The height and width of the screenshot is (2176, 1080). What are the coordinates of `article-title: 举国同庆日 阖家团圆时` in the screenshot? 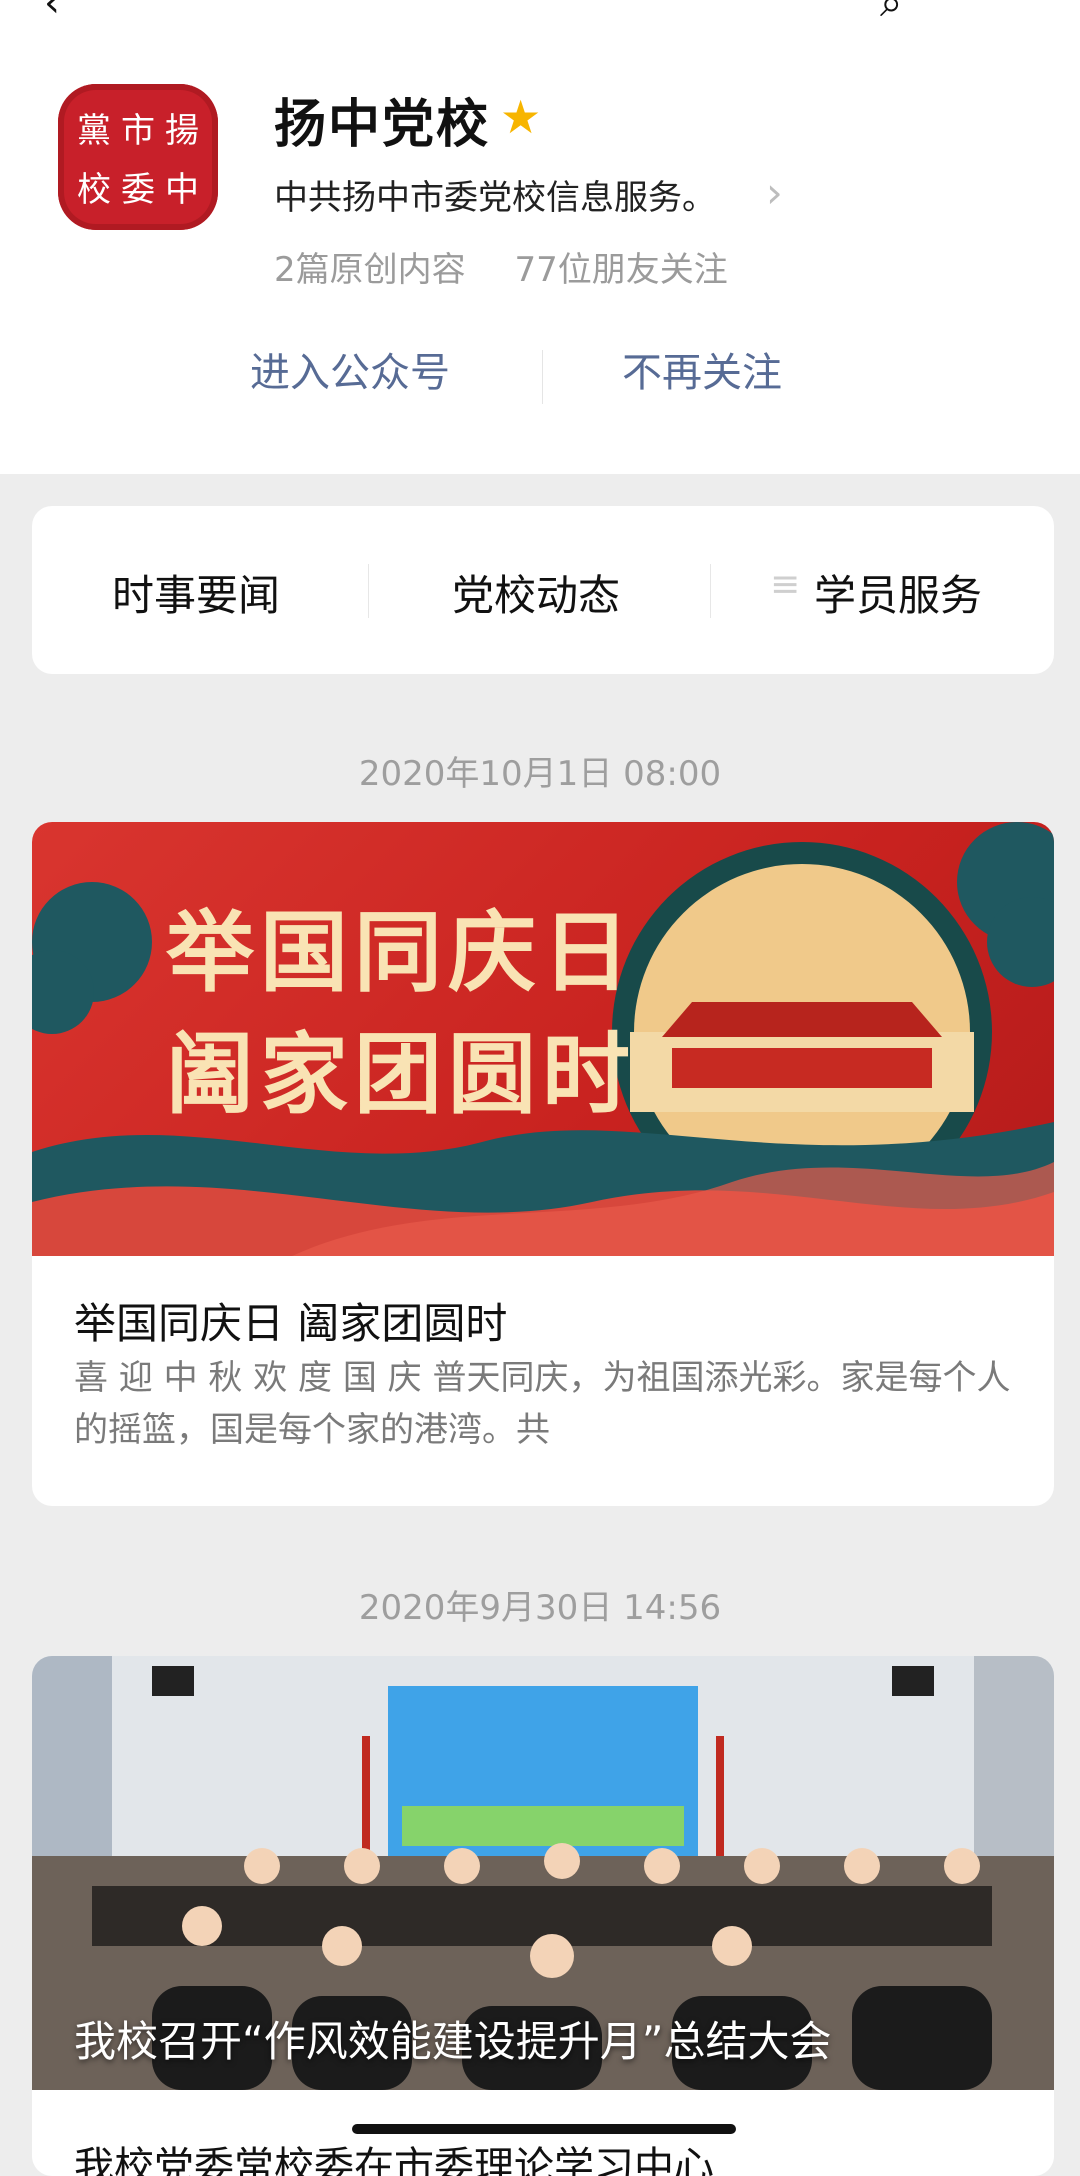 It's located at (290, 1320).